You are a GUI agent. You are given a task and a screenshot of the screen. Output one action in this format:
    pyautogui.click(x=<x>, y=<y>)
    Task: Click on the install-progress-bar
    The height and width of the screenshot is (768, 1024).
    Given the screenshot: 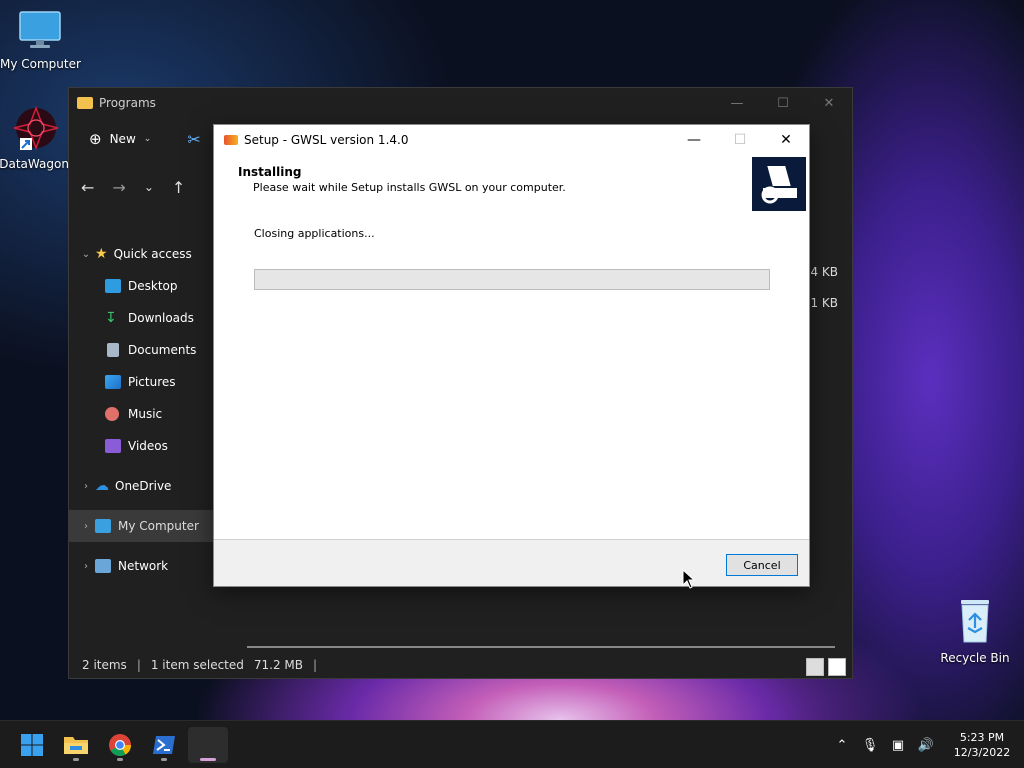 What is the action you would take?
    pyautogui.click(x=512, y=279)
    